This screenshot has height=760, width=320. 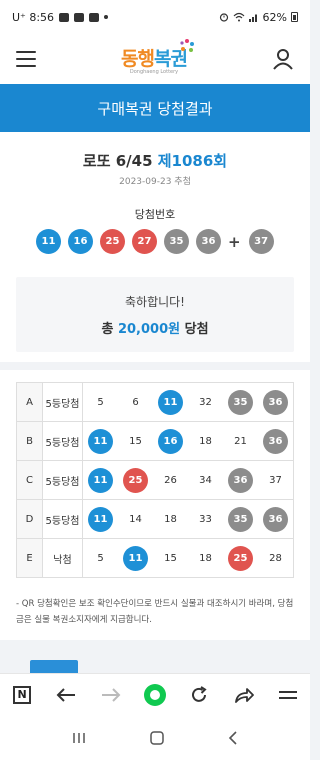 What do you see at coordinates (155, 214) in the screenshot?
I see `winning-numbers-label: 당첨번호` at bounding box center [155, 214].